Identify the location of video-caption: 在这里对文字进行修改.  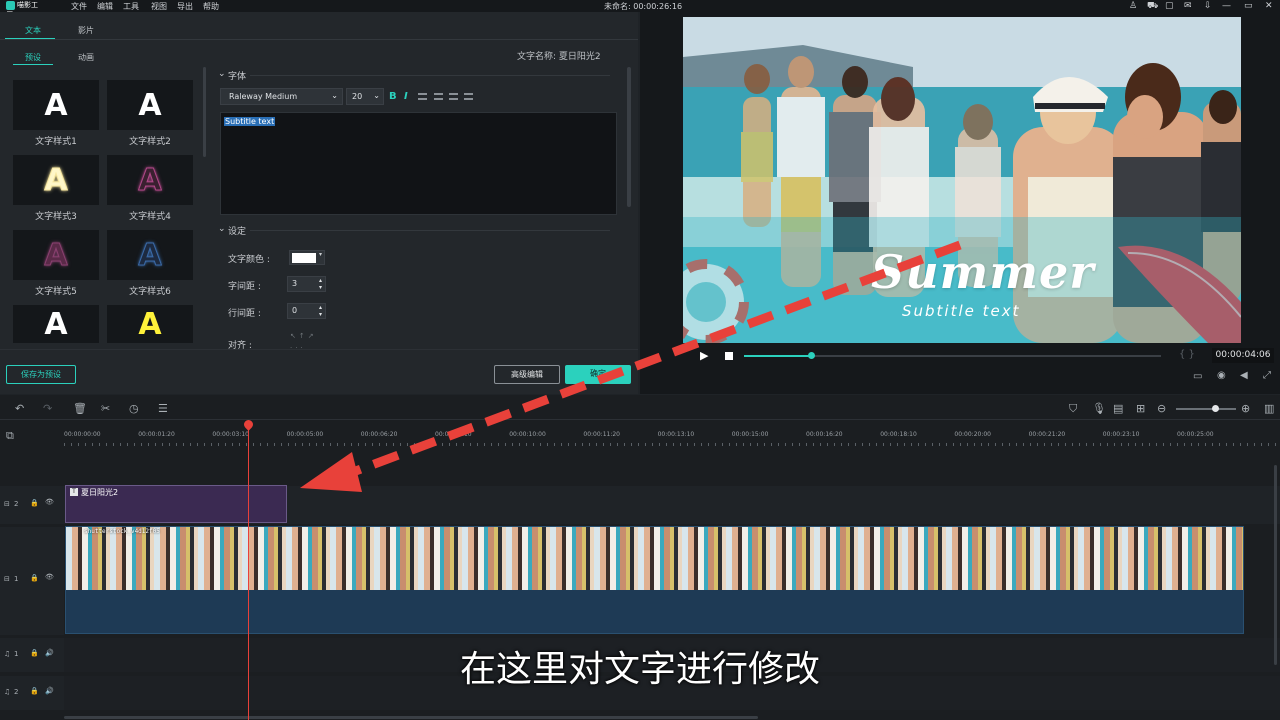
(639, 669).